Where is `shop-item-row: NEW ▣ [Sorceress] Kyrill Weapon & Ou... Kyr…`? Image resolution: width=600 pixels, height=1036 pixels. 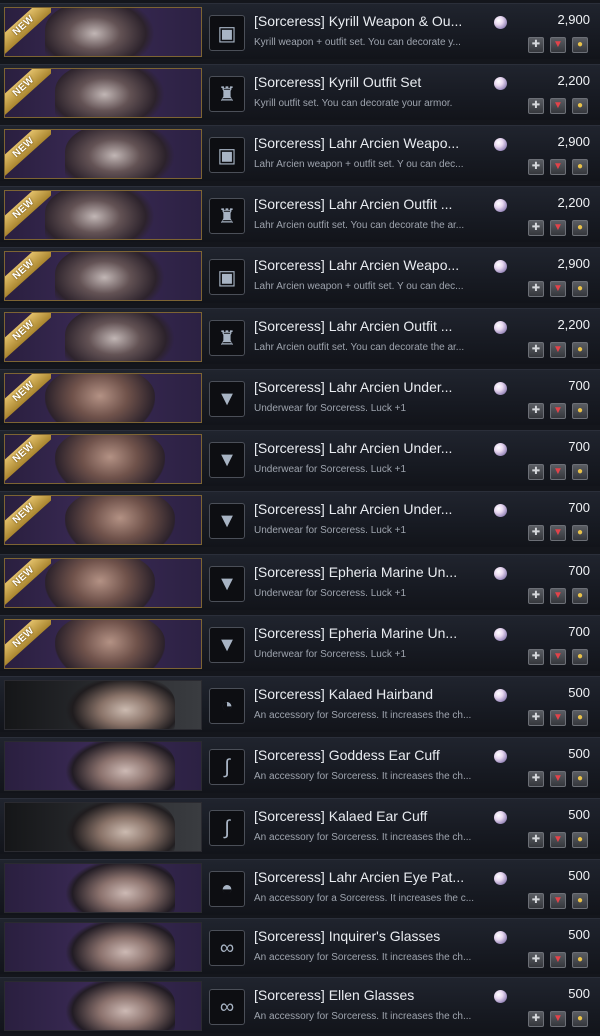 shop-item-row: NEW ▣ [Sorceress] Kyrill Weapon & Ou... Kyr… is located at coordinates (300, 31).